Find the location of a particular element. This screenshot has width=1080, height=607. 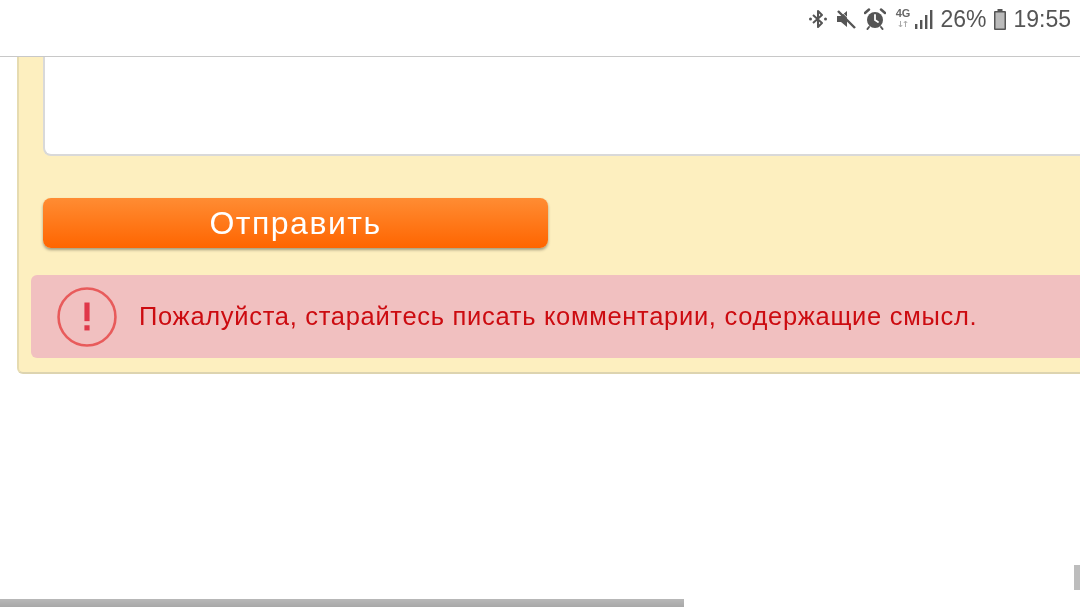

bluetooth-icon is located at coordinates (817, 19).